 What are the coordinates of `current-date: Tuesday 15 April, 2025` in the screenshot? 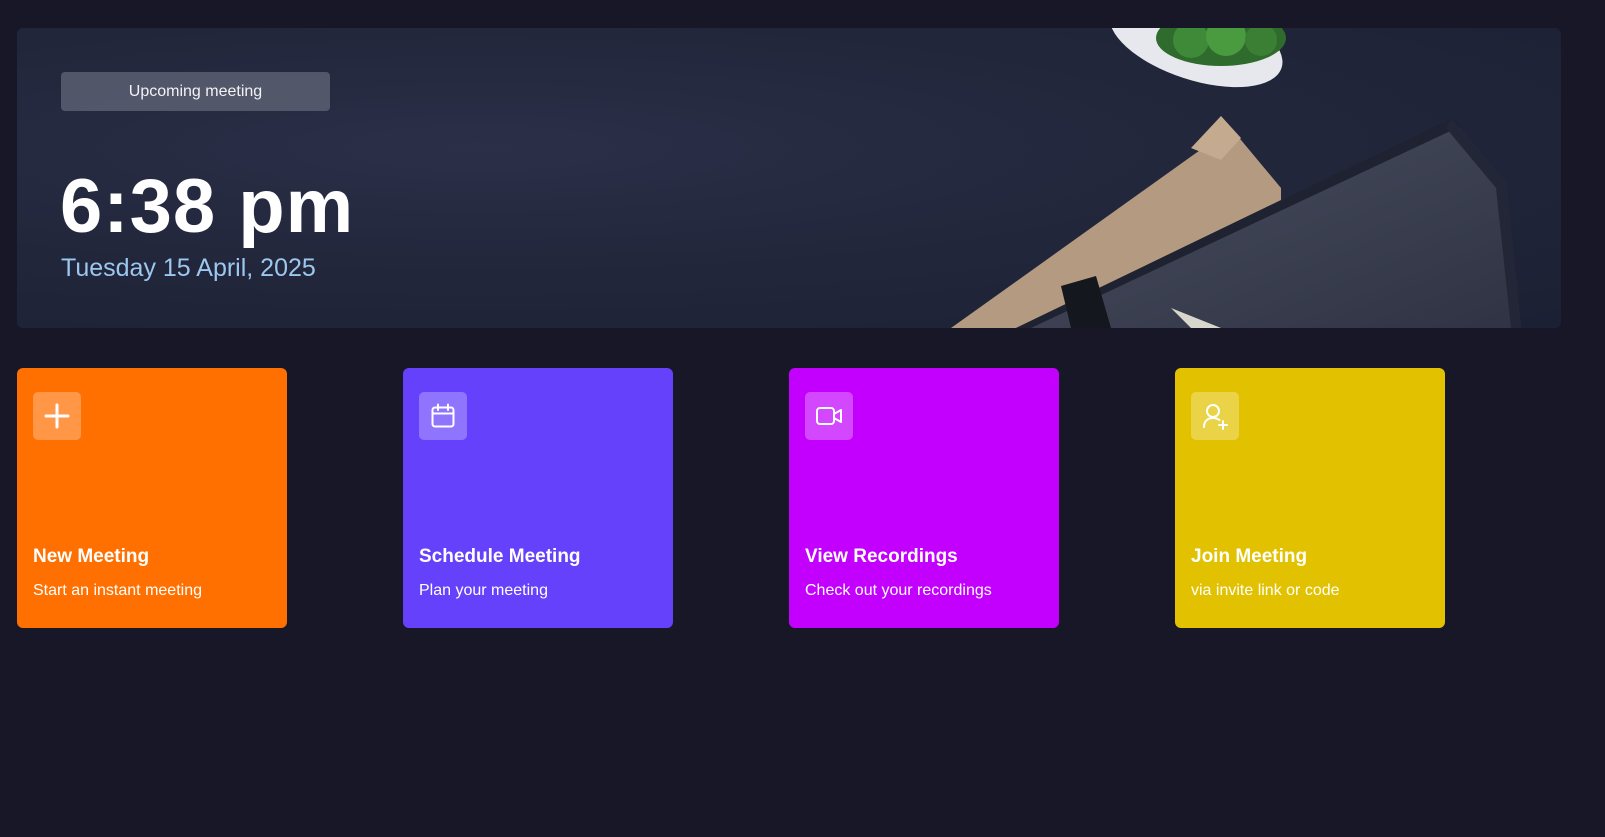 It's located at (188, 268).